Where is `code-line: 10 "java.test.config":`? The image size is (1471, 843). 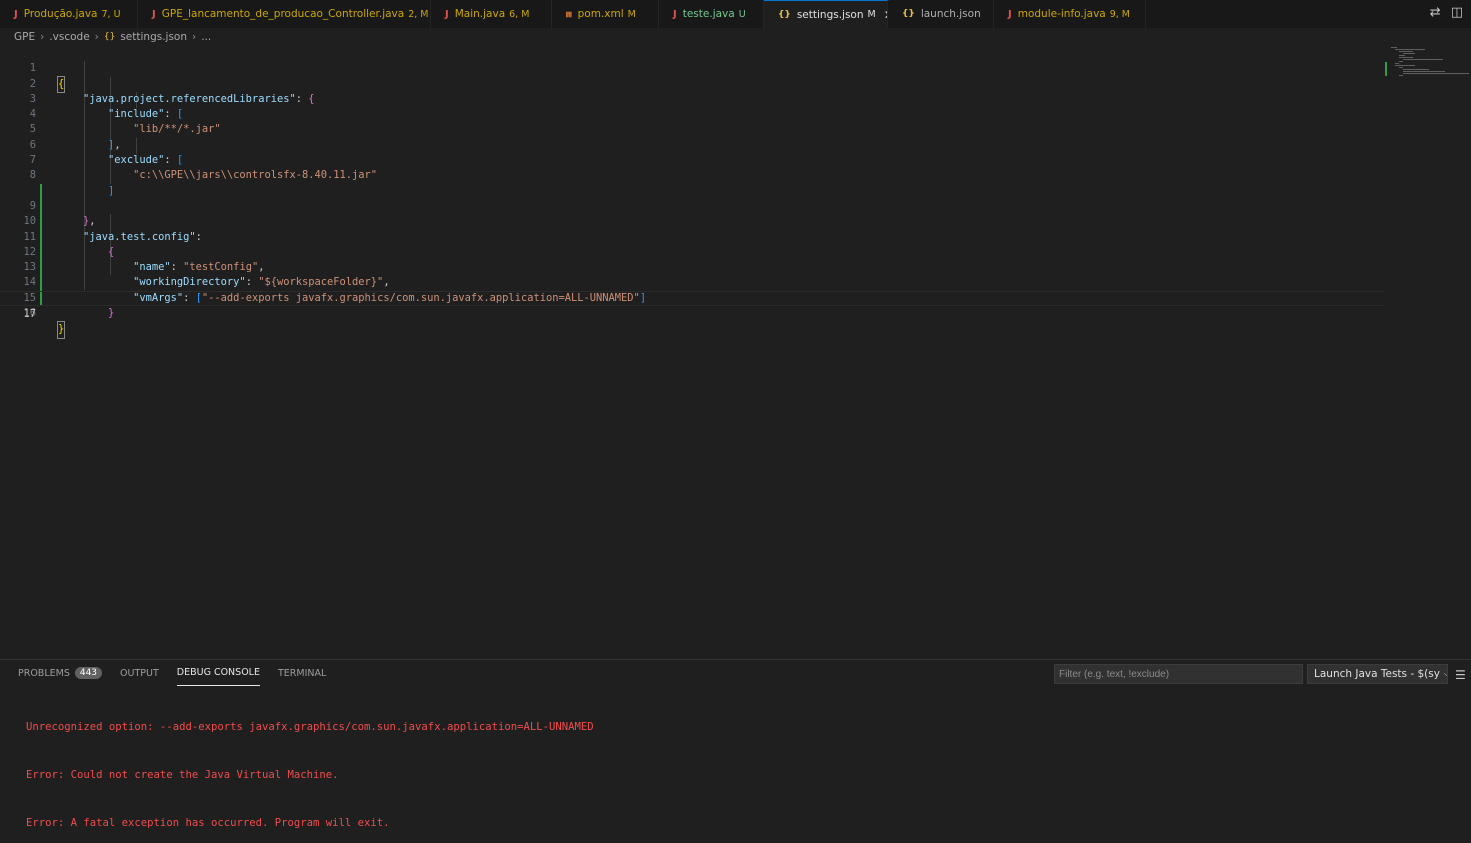 code-line: 10 "java.test.config": is located at coordinates (692, 213).